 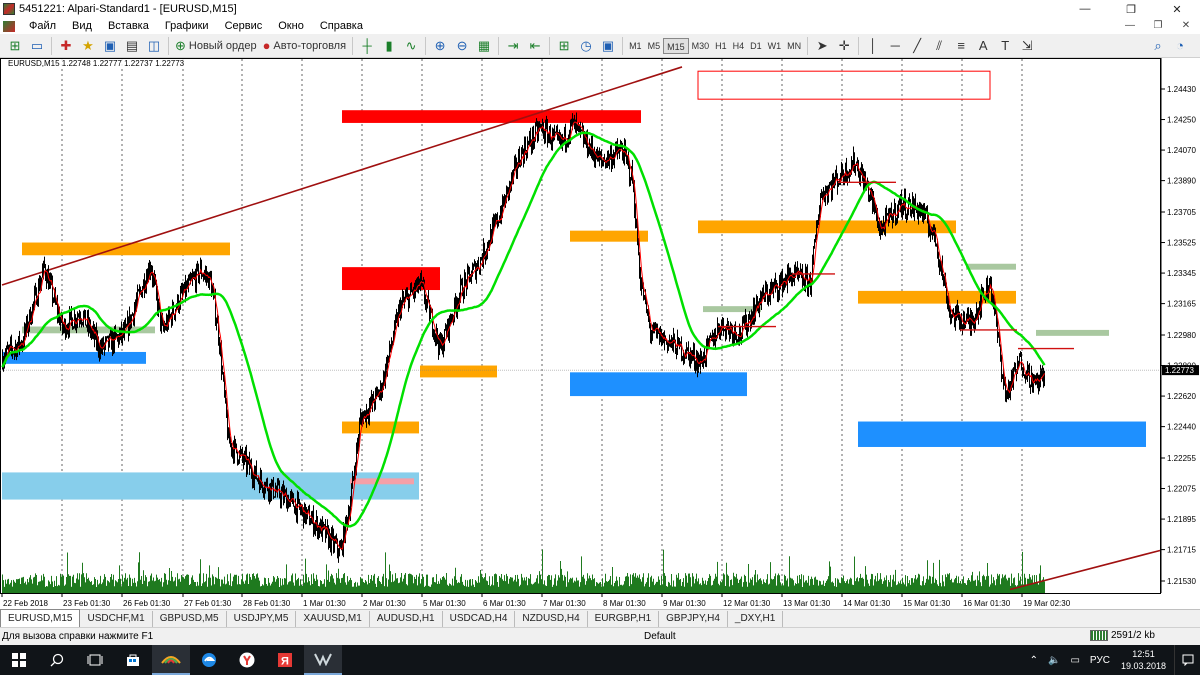 What do you see at coordinates (324, 603) in the screenshot?
I see `x-tick-label: 1 Mar 01:30` at bounding box center [324, 603].